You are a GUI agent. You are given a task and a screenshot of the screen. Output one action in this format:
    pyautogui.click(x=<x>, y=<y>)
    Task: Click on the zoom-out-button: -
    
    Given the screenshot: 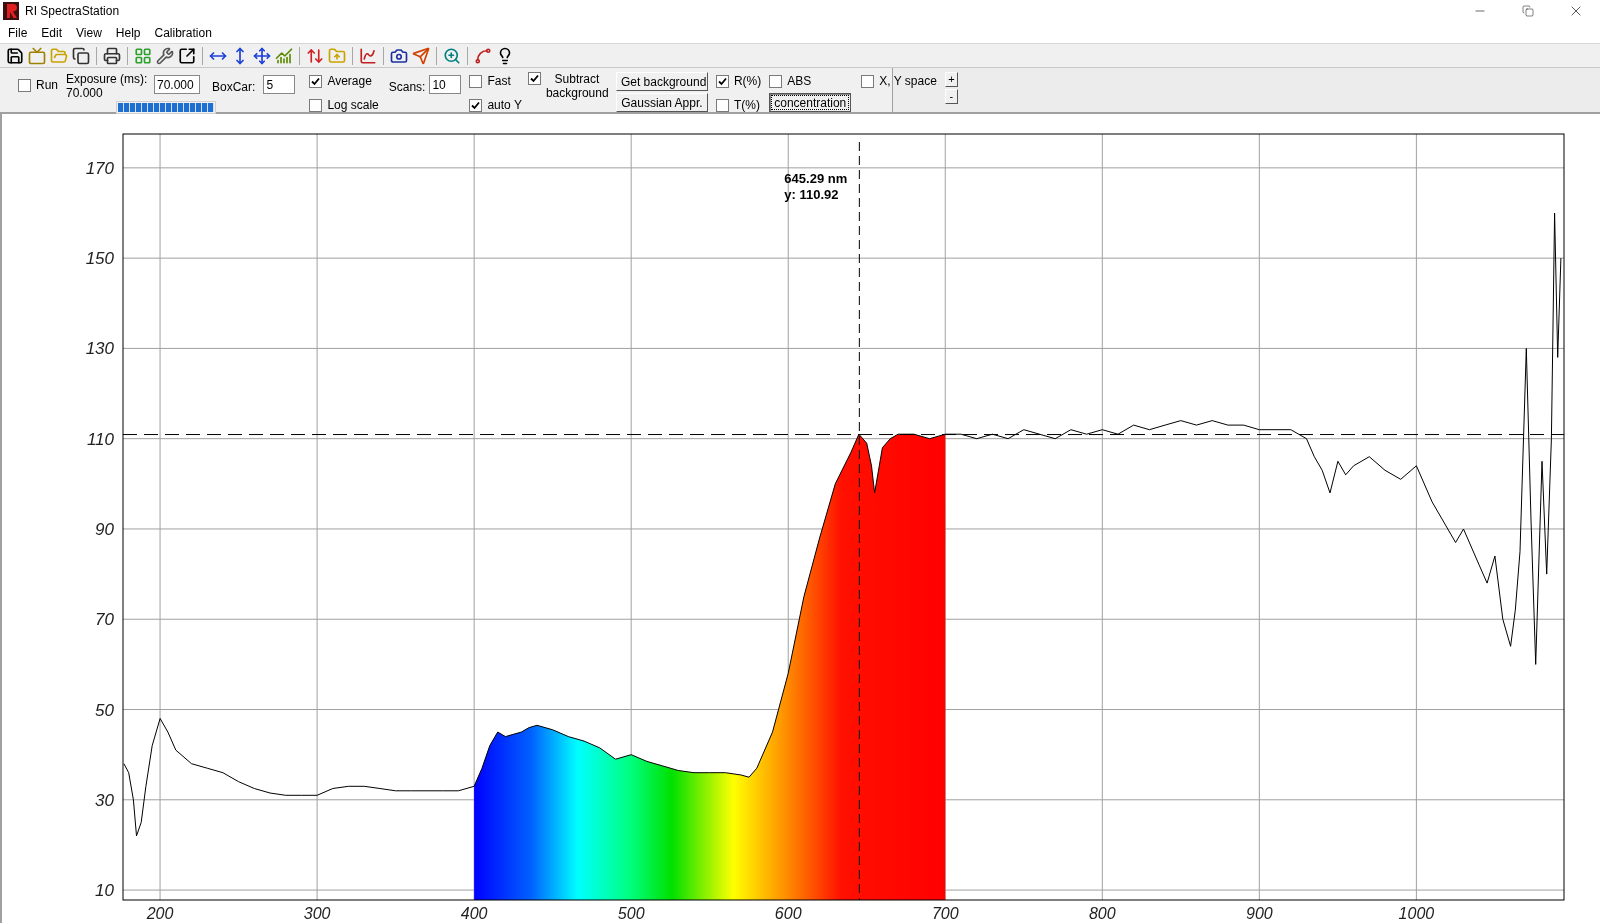 What is the action you would take?
    pyautogui.click(x=951, y=96)
    